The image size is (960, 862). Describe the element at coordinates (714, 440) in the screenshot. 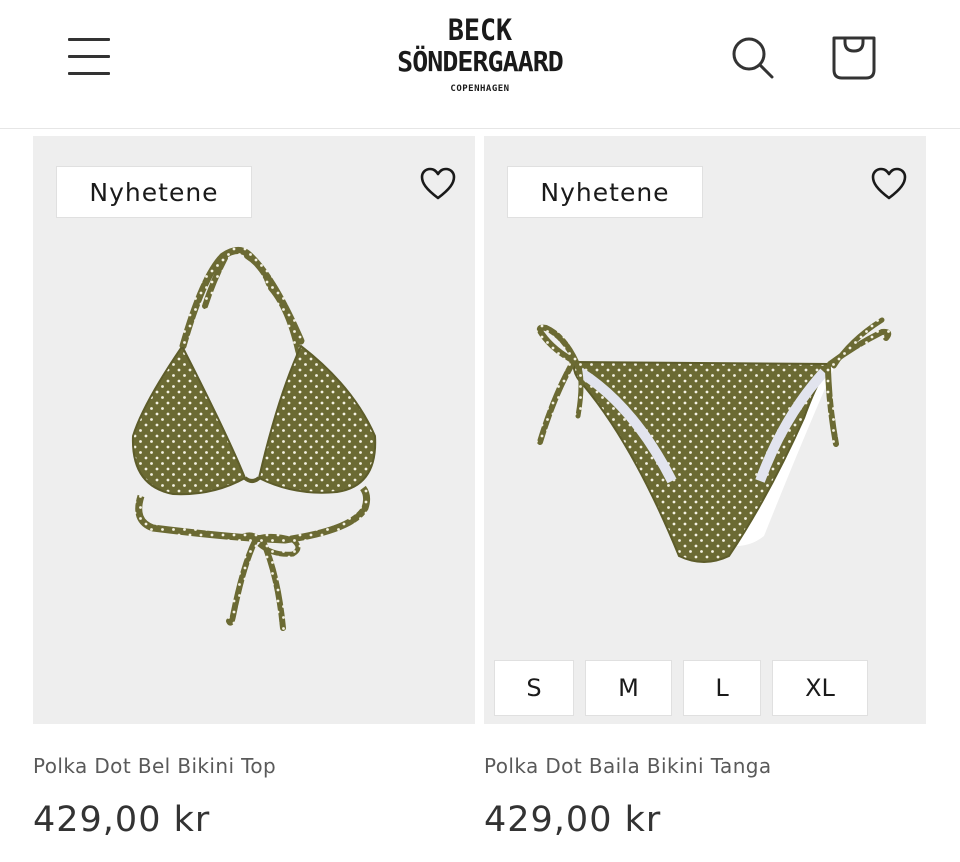

I see `bikini-bottom-image` at that location.